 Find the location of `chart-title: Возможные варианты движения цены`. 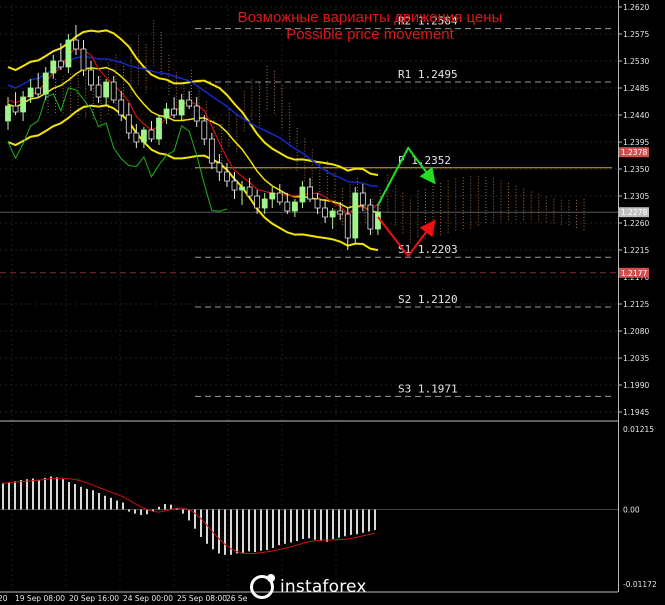

chart-title: Возможные варианты движения цены is located at coordinates (370, 17).